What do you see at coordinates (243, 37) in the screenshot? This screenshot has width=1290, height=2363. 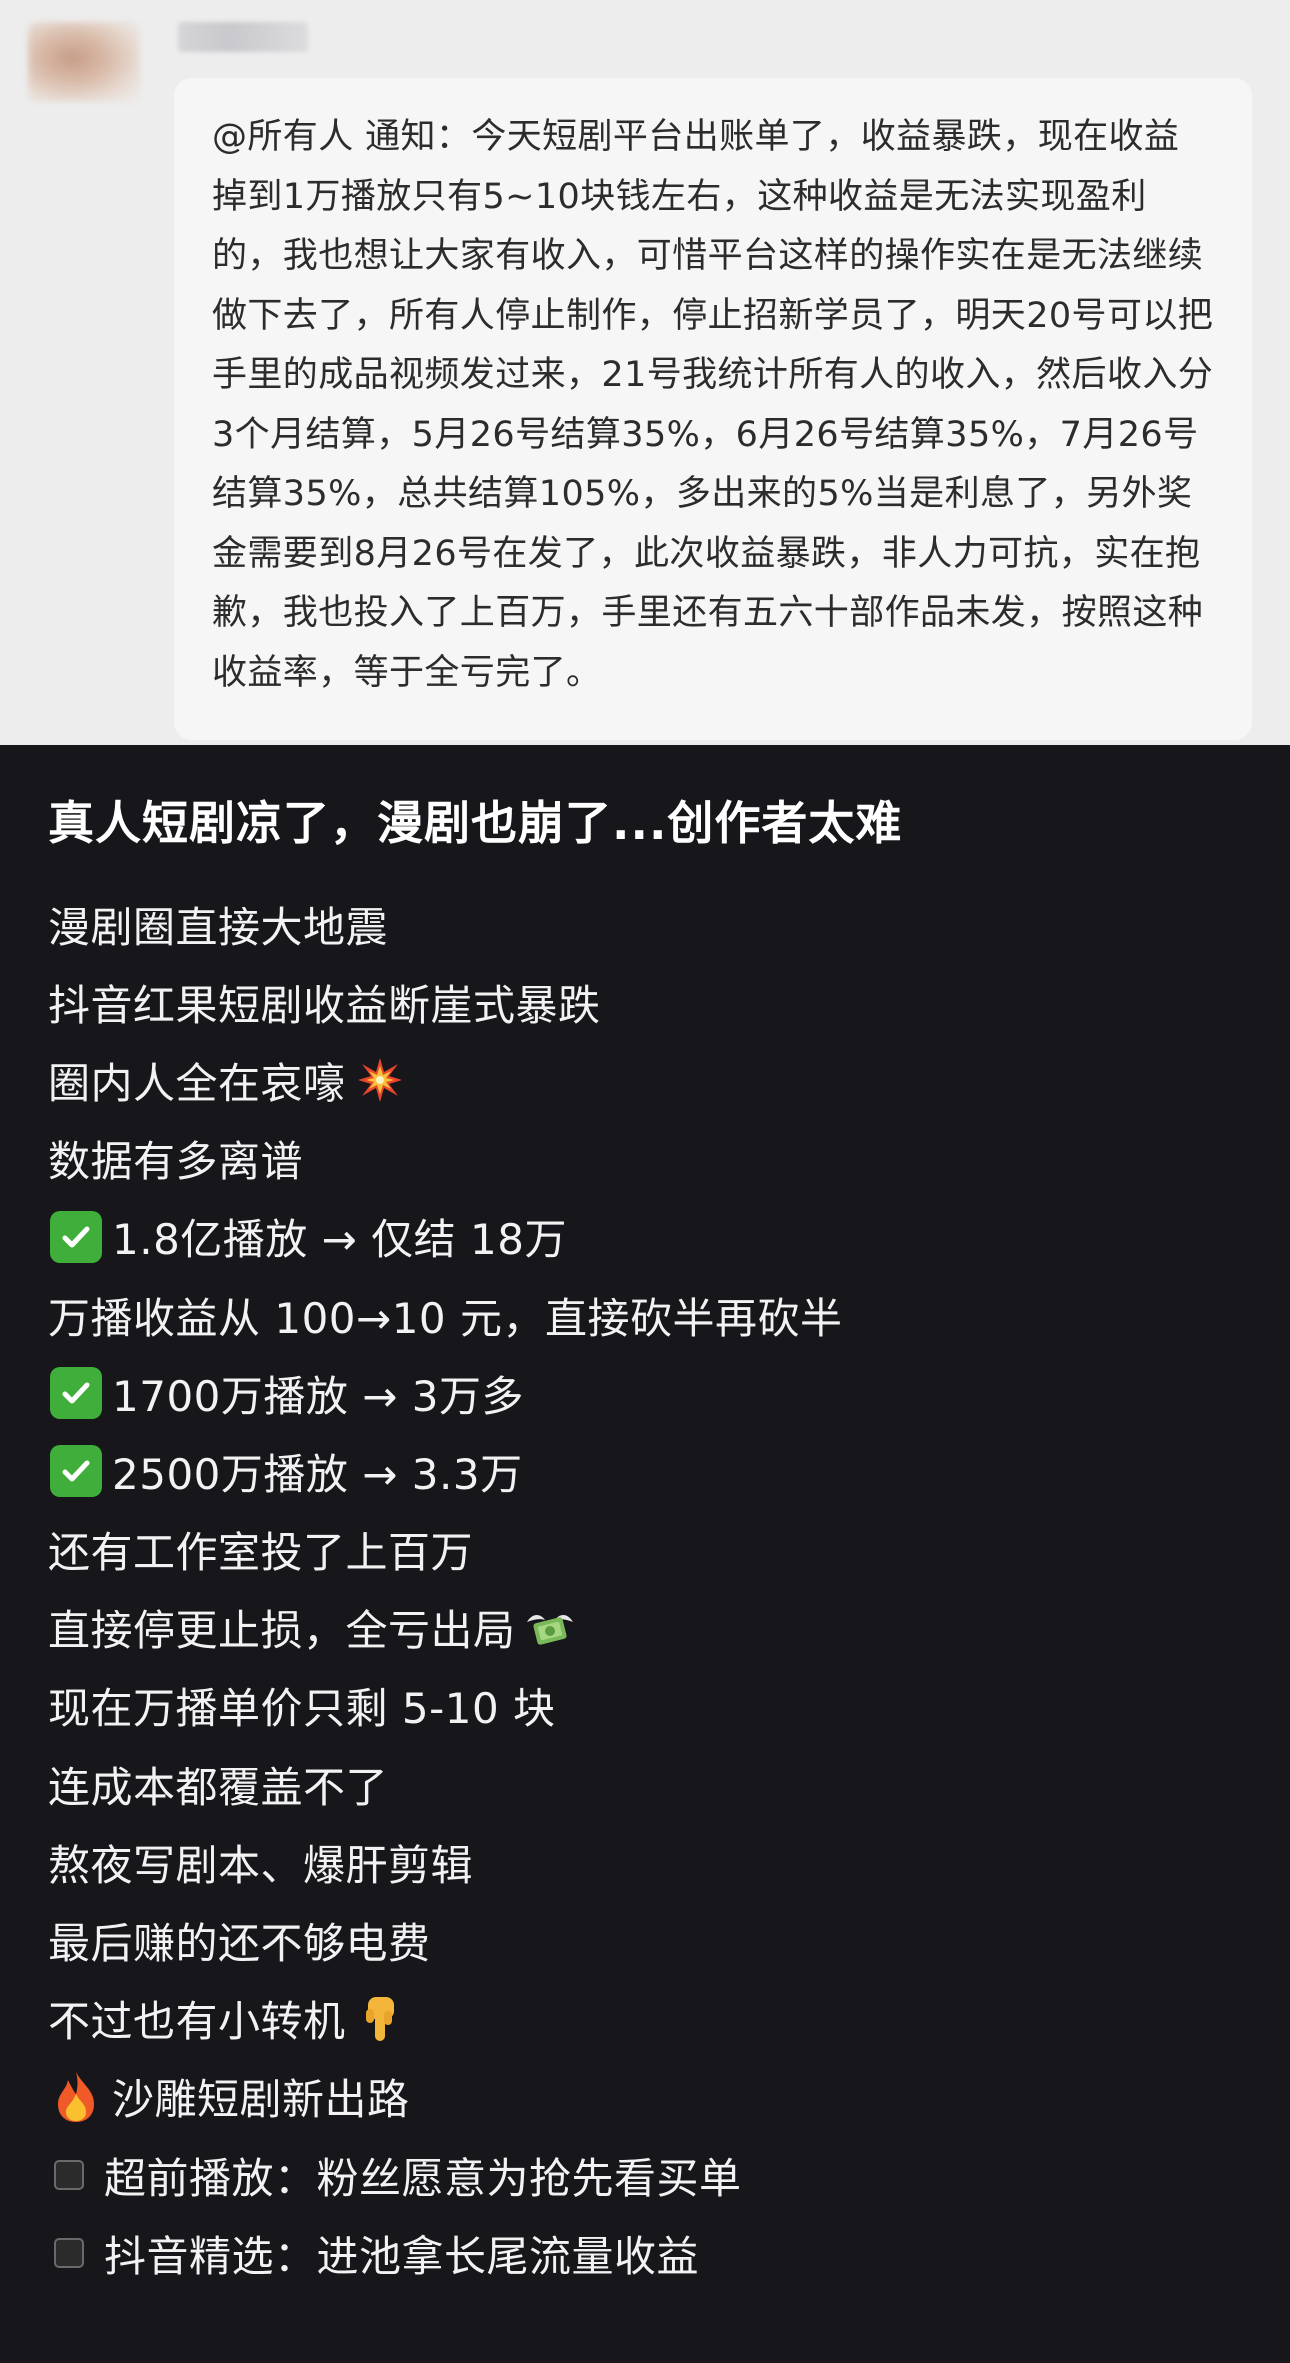 I see `sender-name-blurred` at bounding box center [243, 37].